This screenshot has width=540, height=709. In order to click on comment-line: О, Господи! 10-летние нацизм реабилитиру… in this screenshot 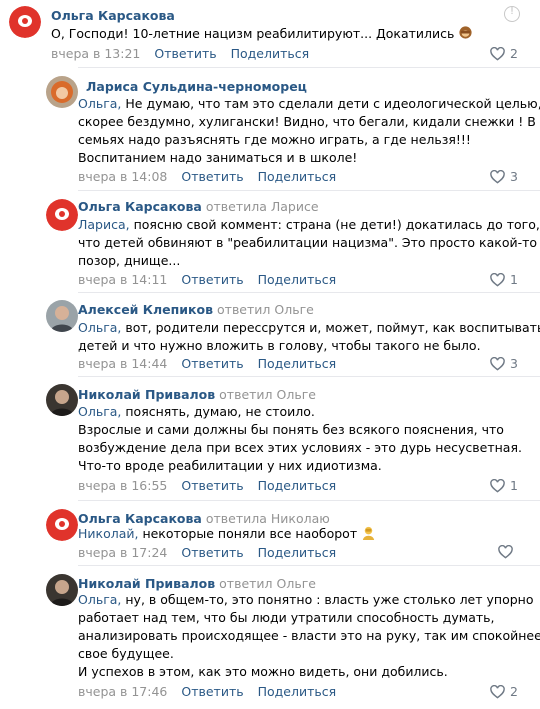, I will do `click(253, 33)`.